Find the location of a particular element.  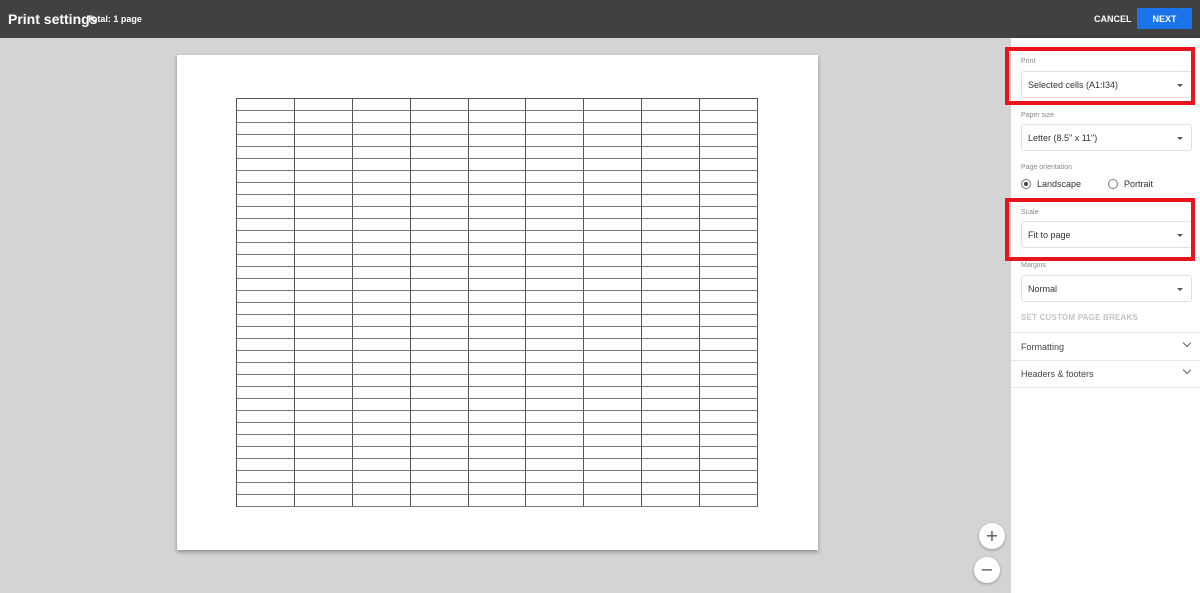

section-formatting: Formatting is located at coordinates (1105, 346).